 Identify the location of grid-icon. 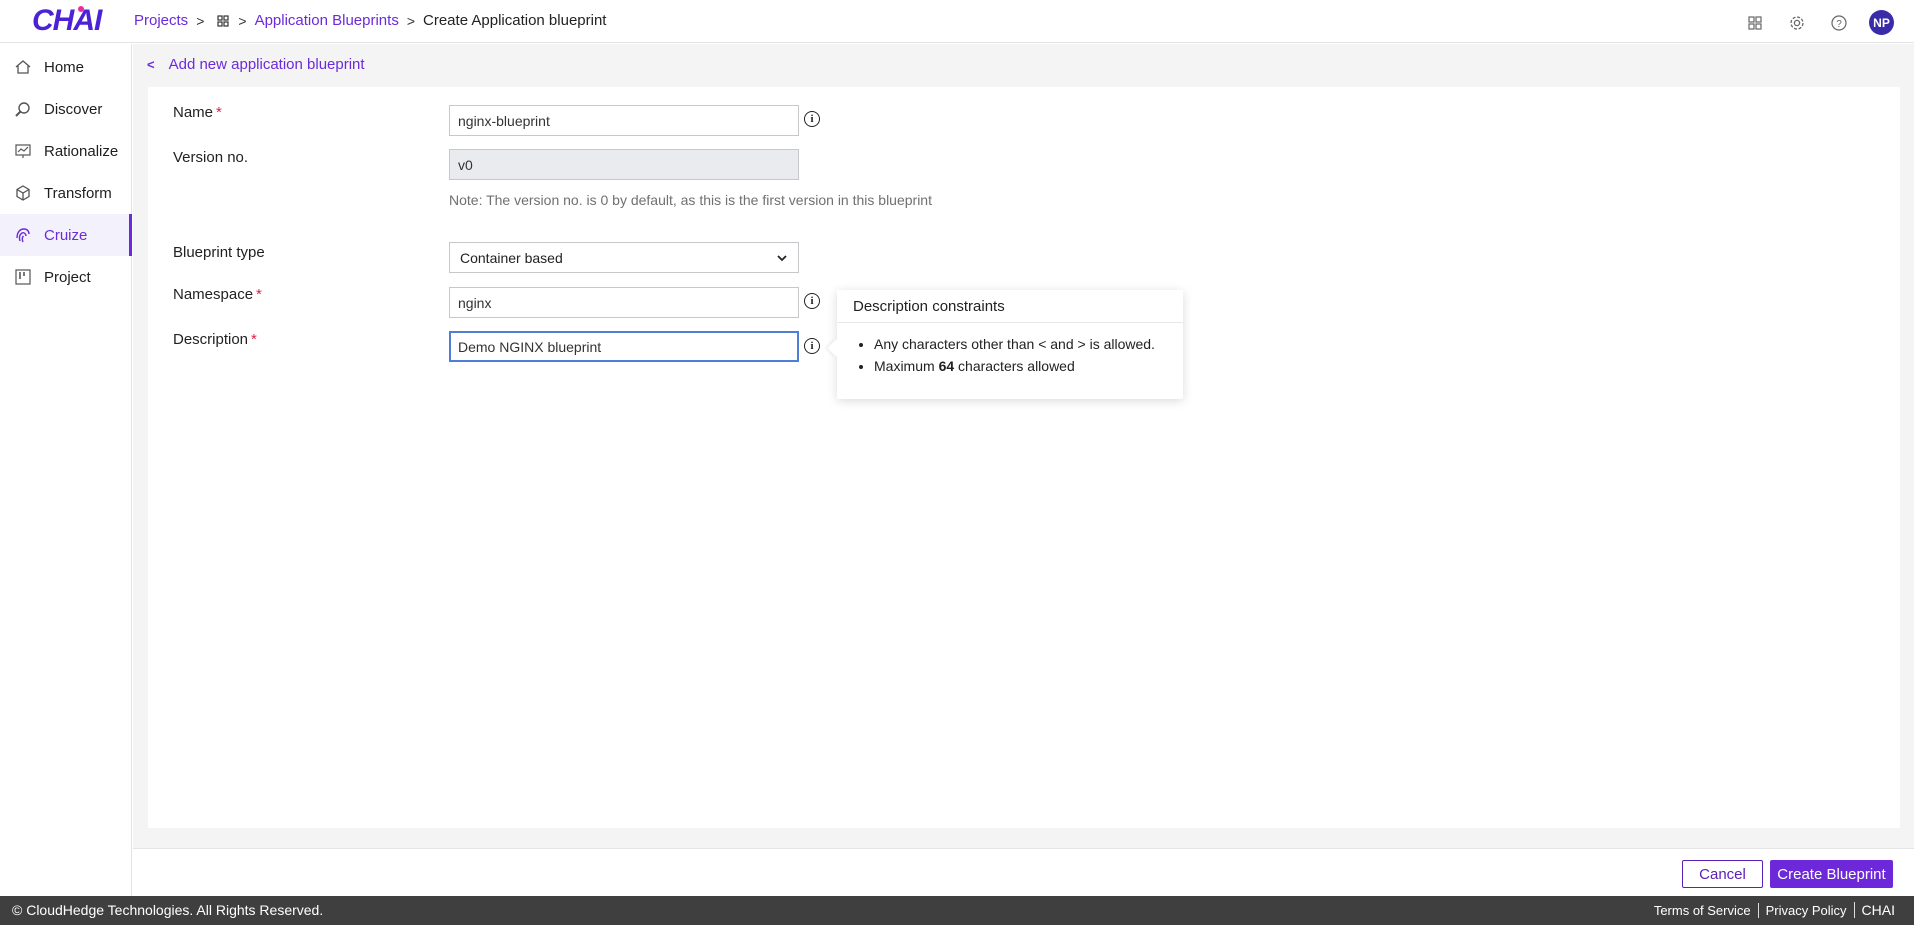
(223, 21).